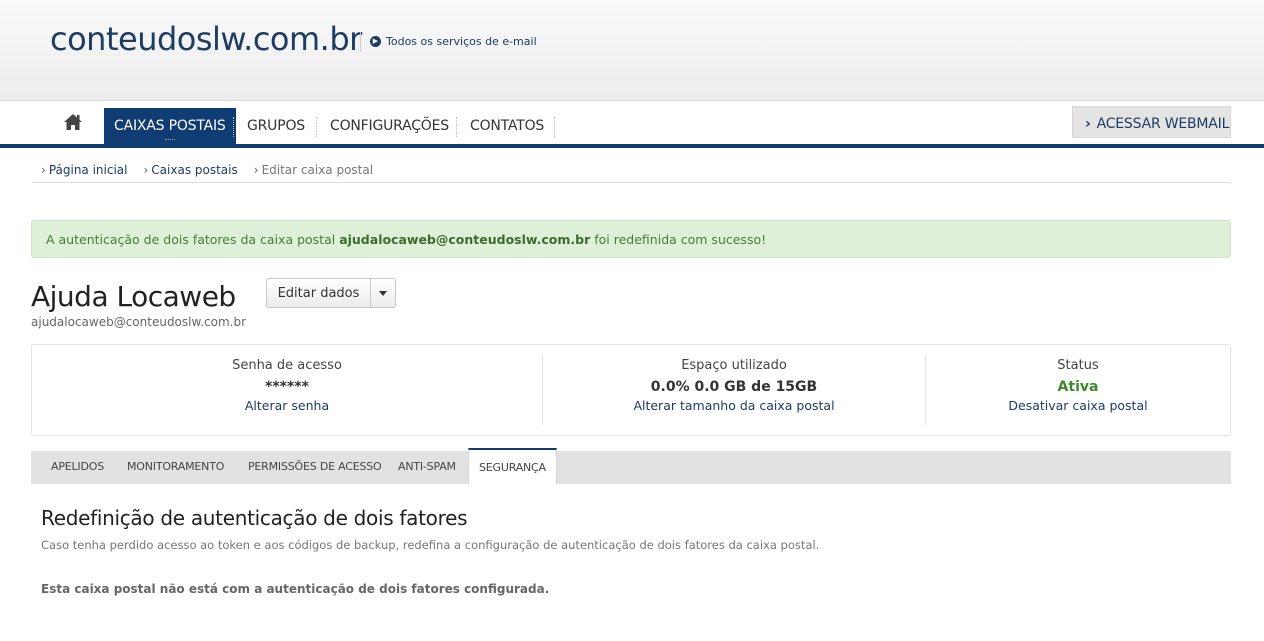 Image resolution: width=1264 pixels, height=641 pixels. I want to click on arrow-circle-icon: ▶, so click(375, 41).